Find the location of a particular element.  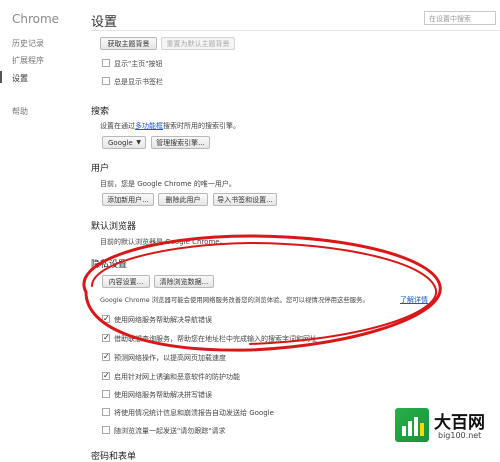

watermark-name: 大百网 is located at coordinates (459, 423).